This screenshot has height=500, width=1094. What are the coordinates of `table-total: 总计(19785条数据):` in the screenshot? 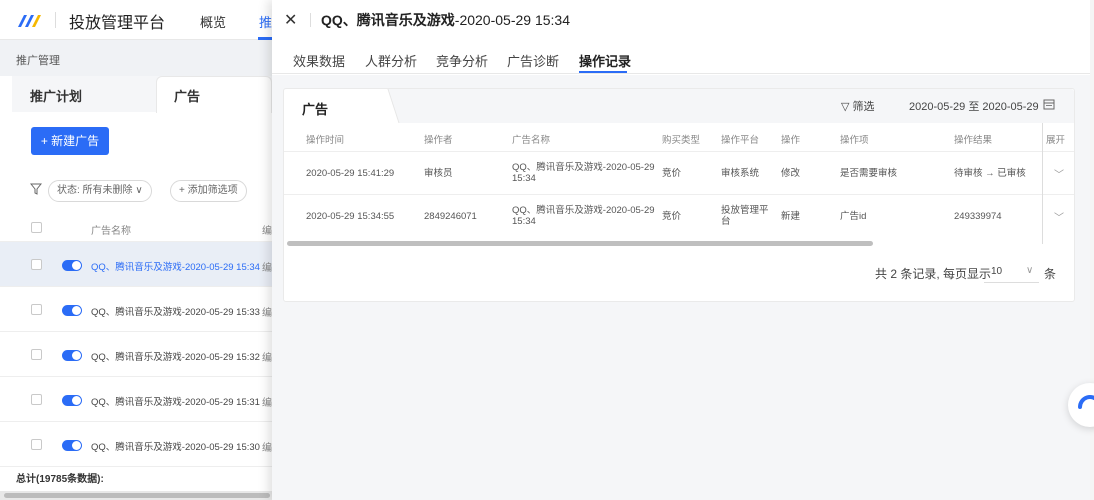 It's located at (60, 479).